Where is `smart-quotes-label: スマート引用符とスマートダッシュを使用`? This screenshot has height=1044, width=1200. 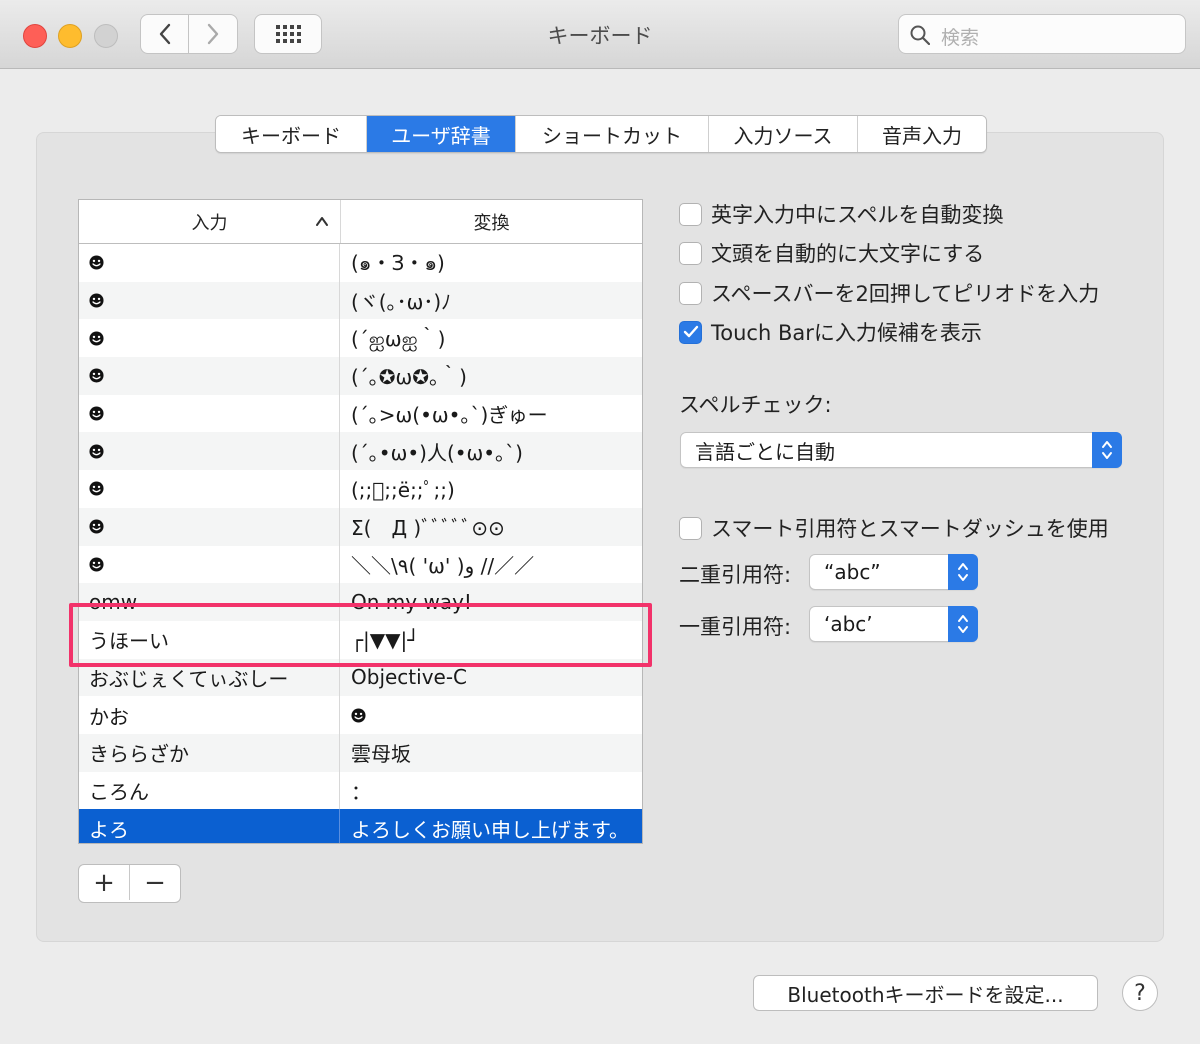
smart-quotes-label: スマート引用符とスマートダッシュを使用 is located at coordinates (910, 529).